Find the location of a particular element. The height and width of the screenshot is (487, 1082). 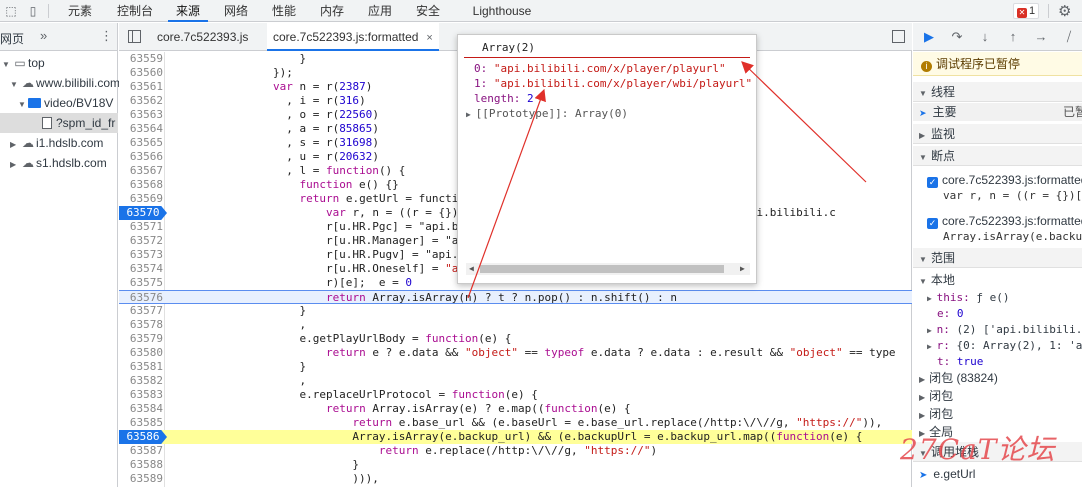

more-tabs-icon: » is located at coordinates (43, 35).